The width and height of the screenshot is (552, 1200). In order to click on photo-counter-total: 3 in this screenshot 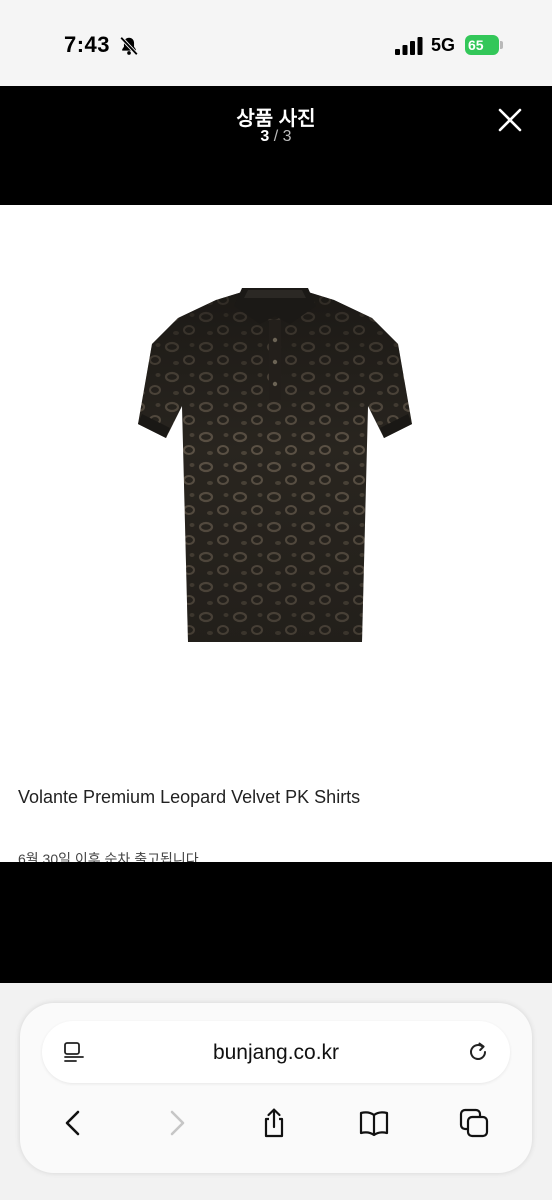, I will do `click(287, 136)`.